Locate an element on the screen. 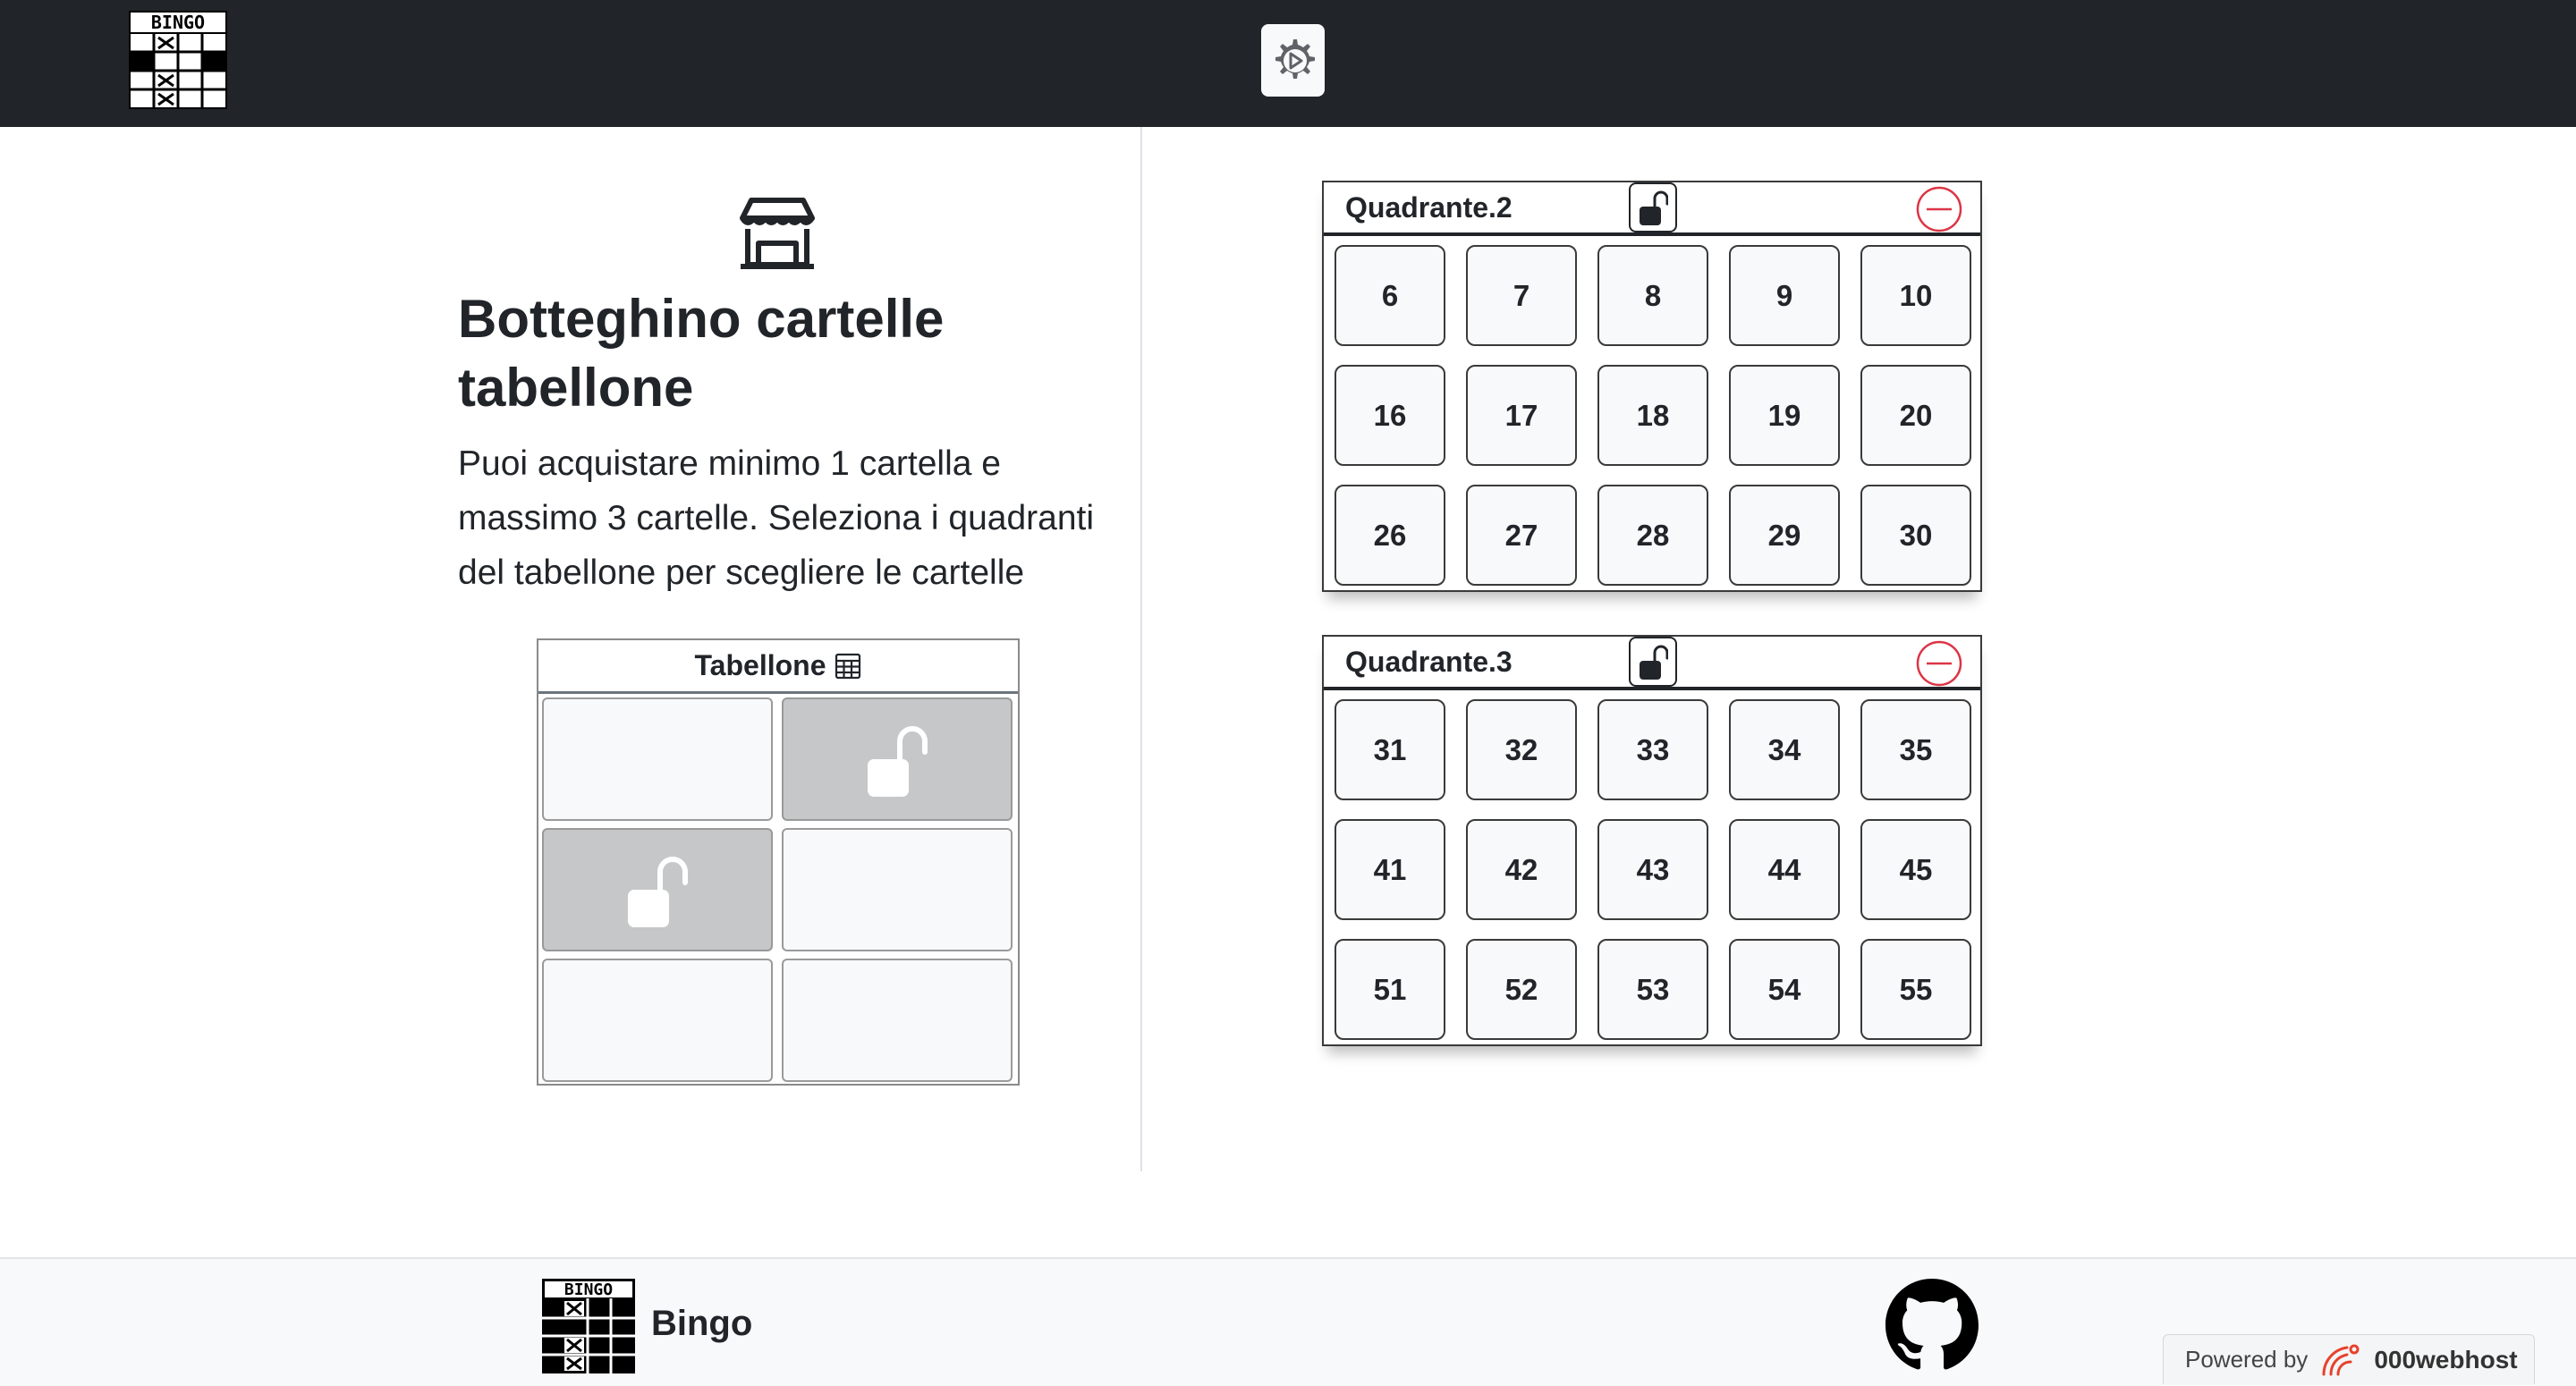  quadrant-header: Quadrante.3 is located at coordinates (1652, 663).